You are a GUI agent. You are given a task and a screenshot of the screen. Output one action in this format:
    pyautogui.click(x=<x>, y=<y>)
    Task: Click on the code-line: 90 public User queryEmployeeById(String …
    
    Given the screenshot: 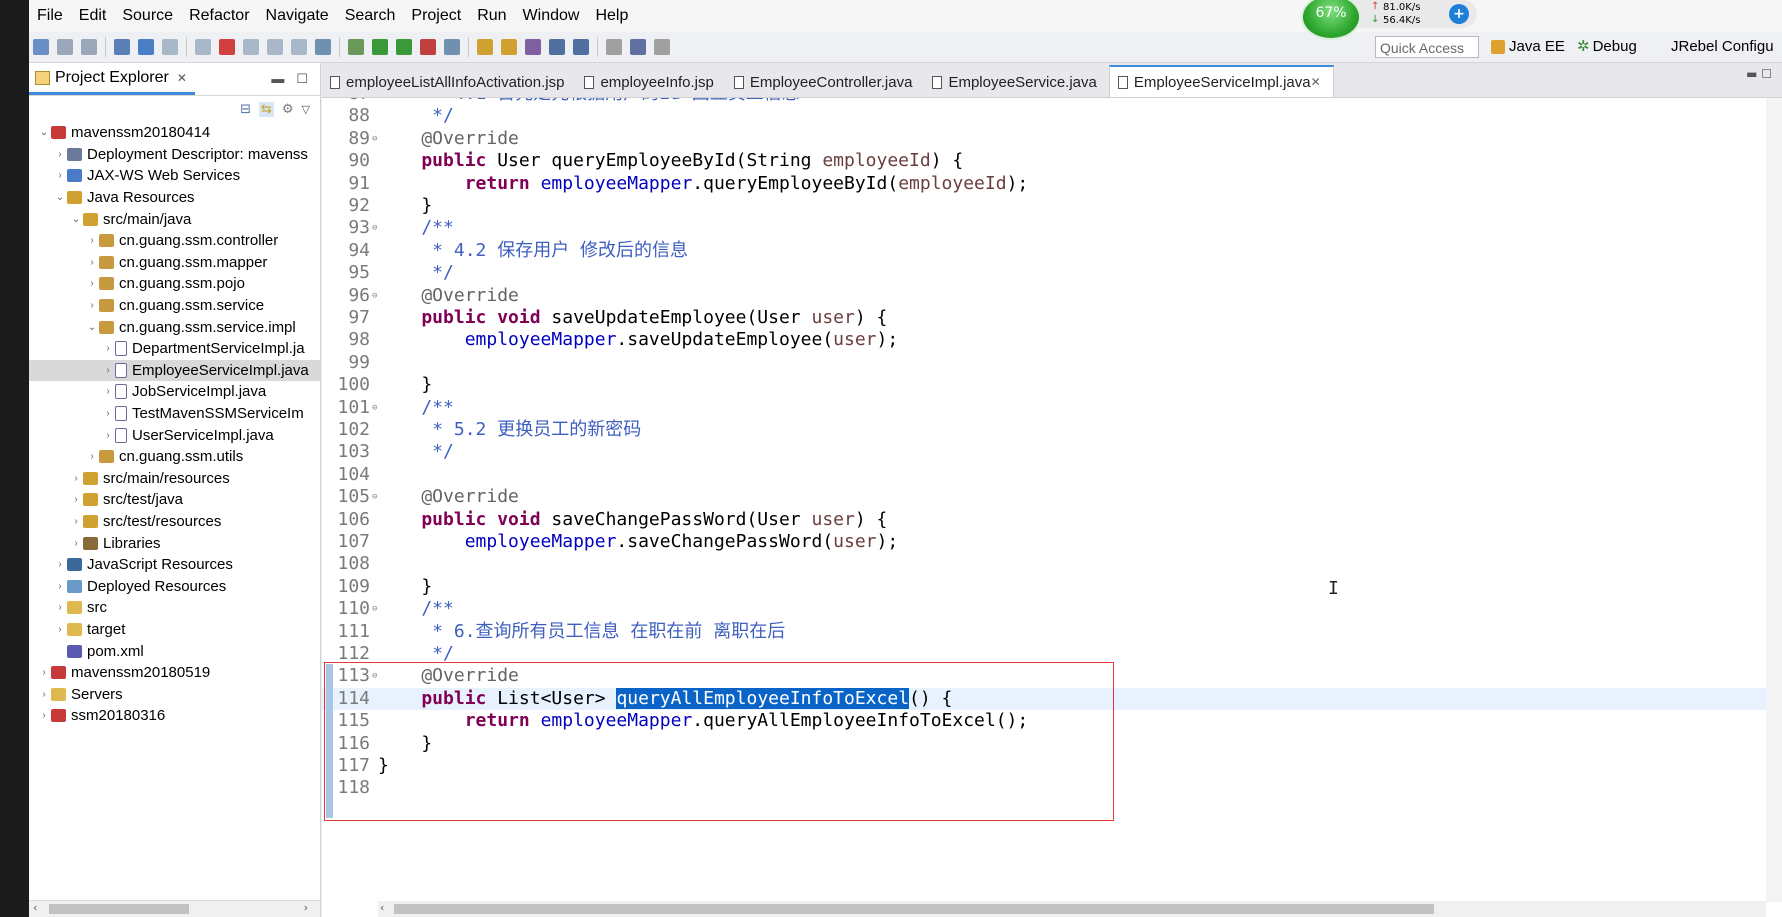 What is the action you would take?
    pyautogui.click(x=1044, y=161)
    